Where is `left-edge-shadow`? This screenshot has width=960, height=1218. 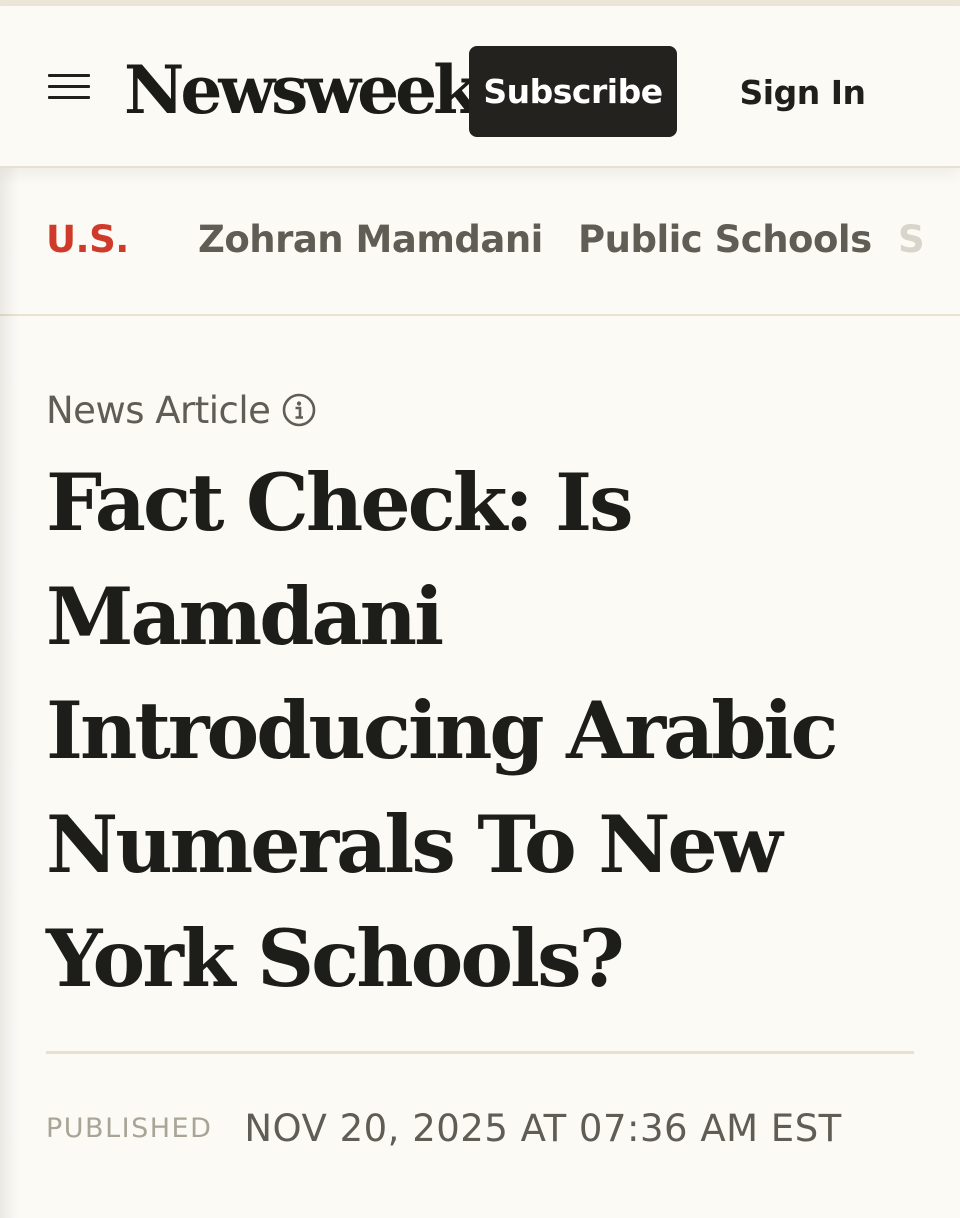
left-edge-shadow is located at coordinates (9, 693).